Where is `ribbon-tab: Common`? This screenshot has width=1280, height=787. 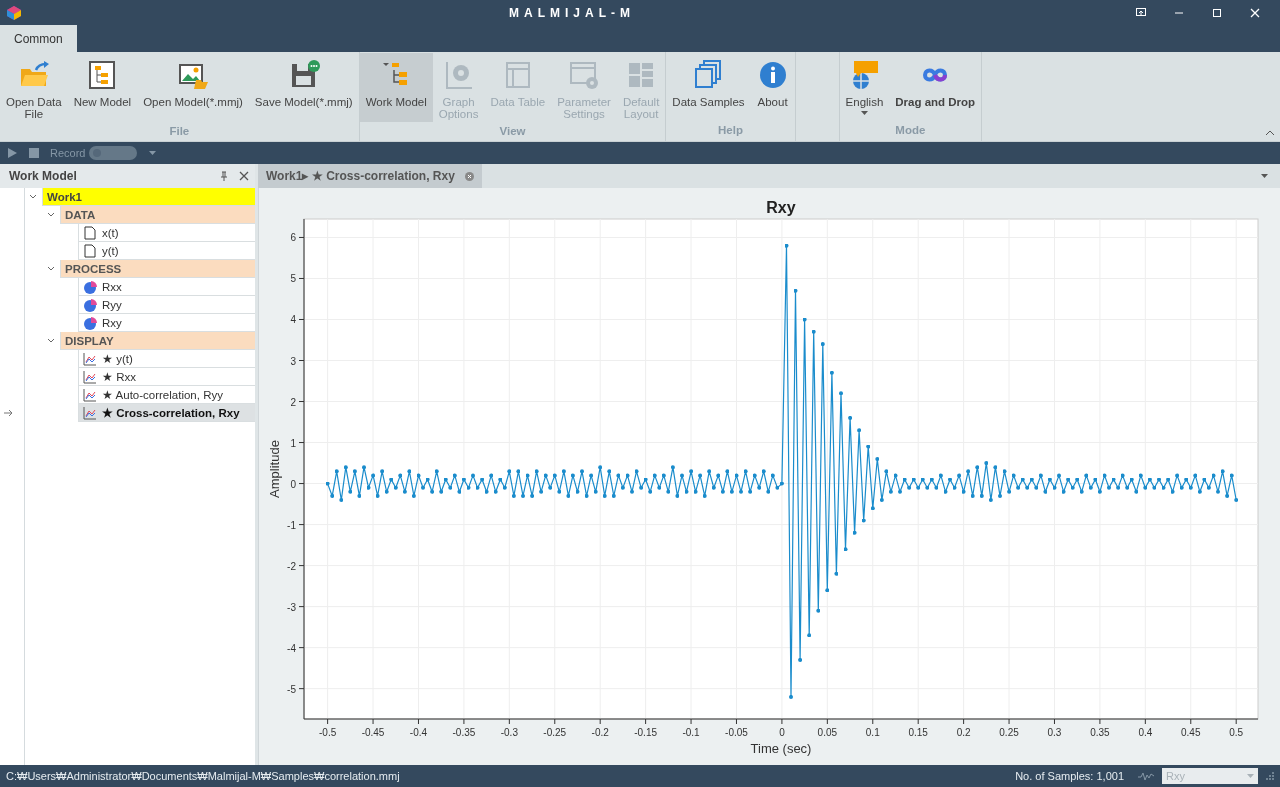 ribbon-tab: Common is located at coordinates (38, 38).